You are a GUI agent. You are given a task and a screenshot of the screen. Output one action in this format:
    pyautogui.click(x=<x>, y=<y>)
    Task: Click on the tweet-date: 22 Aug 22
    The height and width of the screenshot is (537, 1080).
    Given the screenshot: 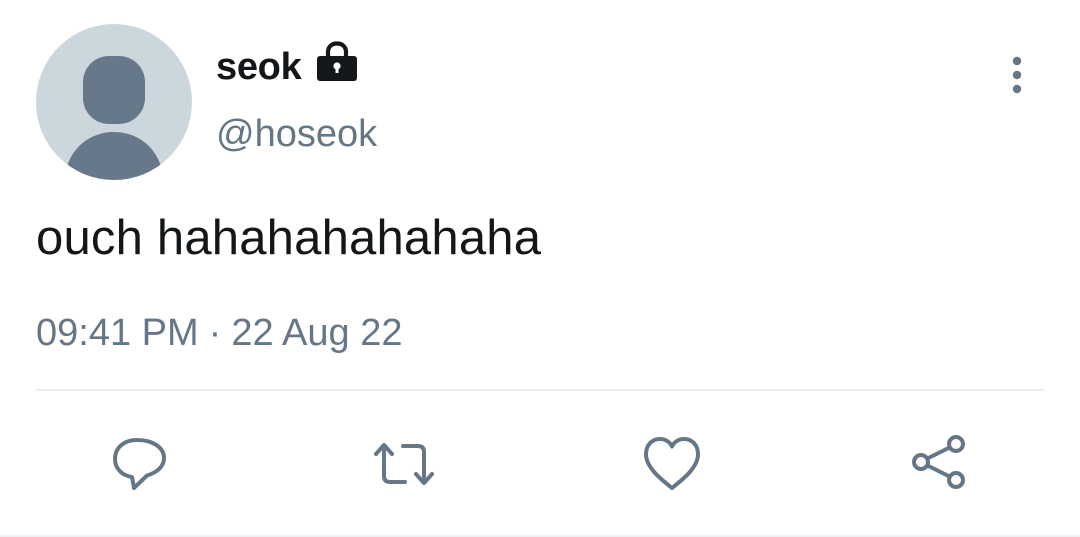 What is the action you would take?
    pyautogui.click(x=317, y=333)
    